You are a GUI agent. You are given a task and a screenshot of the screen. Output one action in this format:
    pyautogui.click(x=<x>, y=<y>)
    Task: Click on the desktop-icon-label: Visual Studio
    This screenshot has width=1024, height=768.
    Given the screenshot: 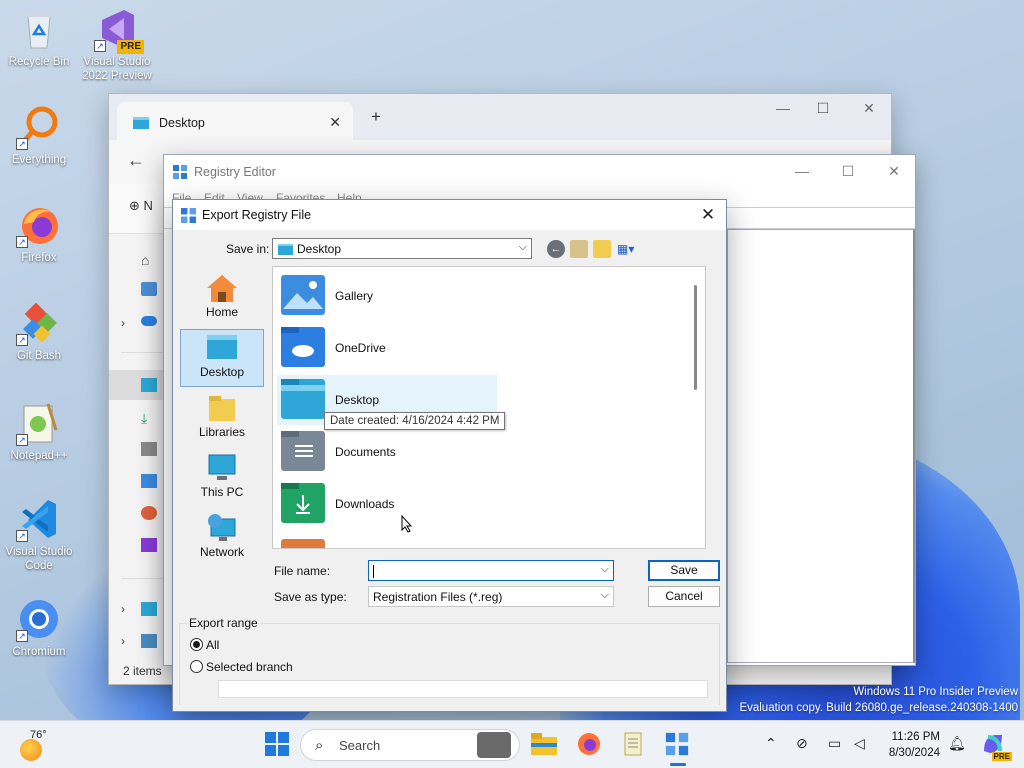 What is the action you would take?
    pyautogui.click(x=39, y=552)
    